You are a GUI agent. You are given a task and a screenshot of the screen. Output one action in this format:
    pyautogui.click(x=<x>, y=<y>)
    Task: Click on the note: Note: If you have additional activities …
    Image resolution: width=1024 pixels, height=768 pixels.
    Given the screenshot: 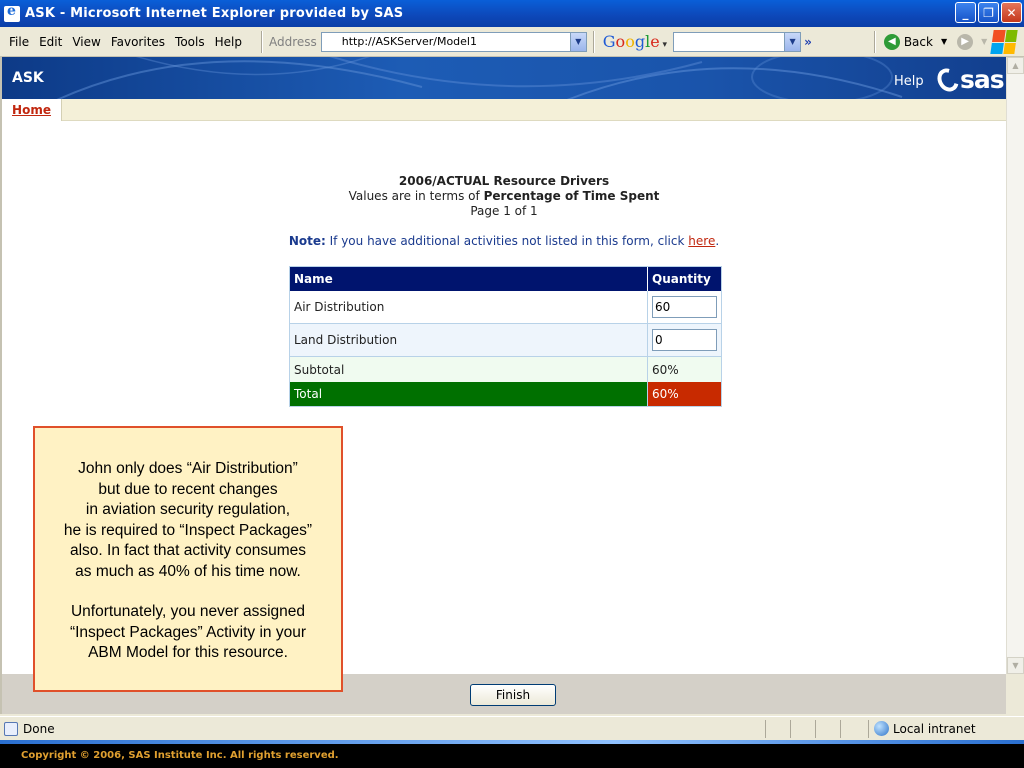 What is the action you would take?
    pyautogui.click(x=504, y=241)
    